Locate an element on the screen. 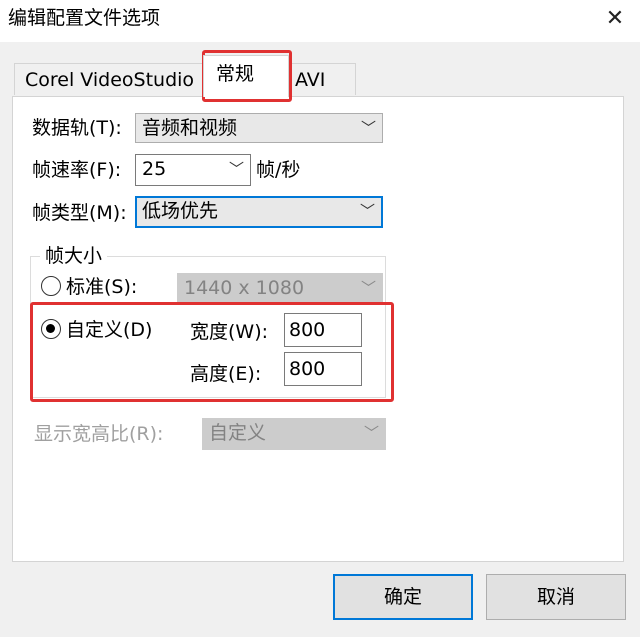 The height and width of the screenshot is (637, 640). tab-avi: AVI is located at coordinates (322, 79).